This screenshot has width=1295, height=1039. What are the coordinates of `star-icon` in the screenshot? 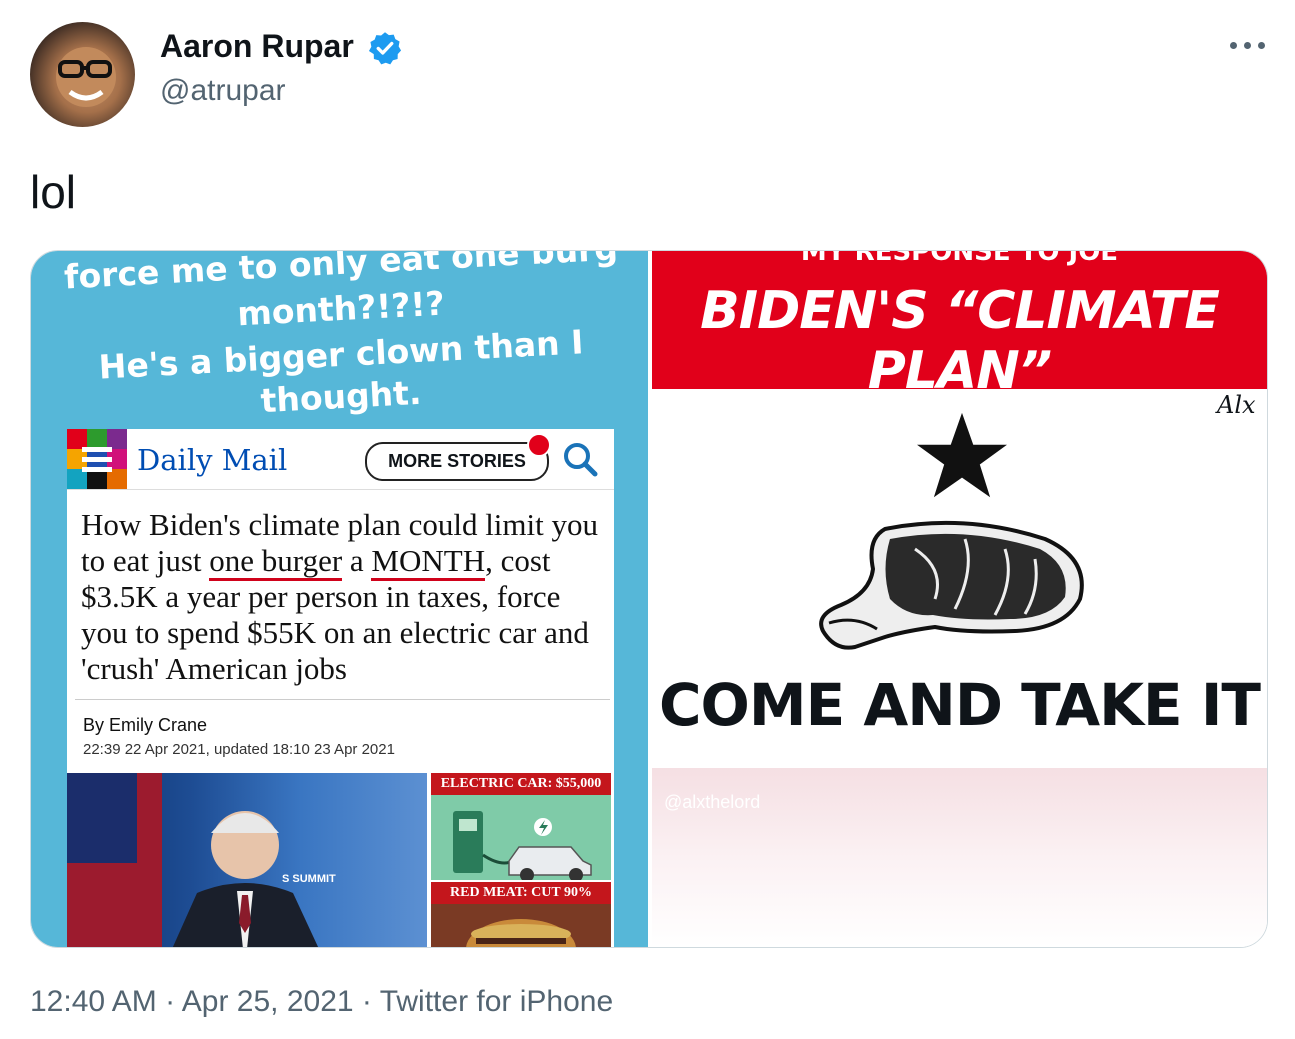 It's located at (962, 455).